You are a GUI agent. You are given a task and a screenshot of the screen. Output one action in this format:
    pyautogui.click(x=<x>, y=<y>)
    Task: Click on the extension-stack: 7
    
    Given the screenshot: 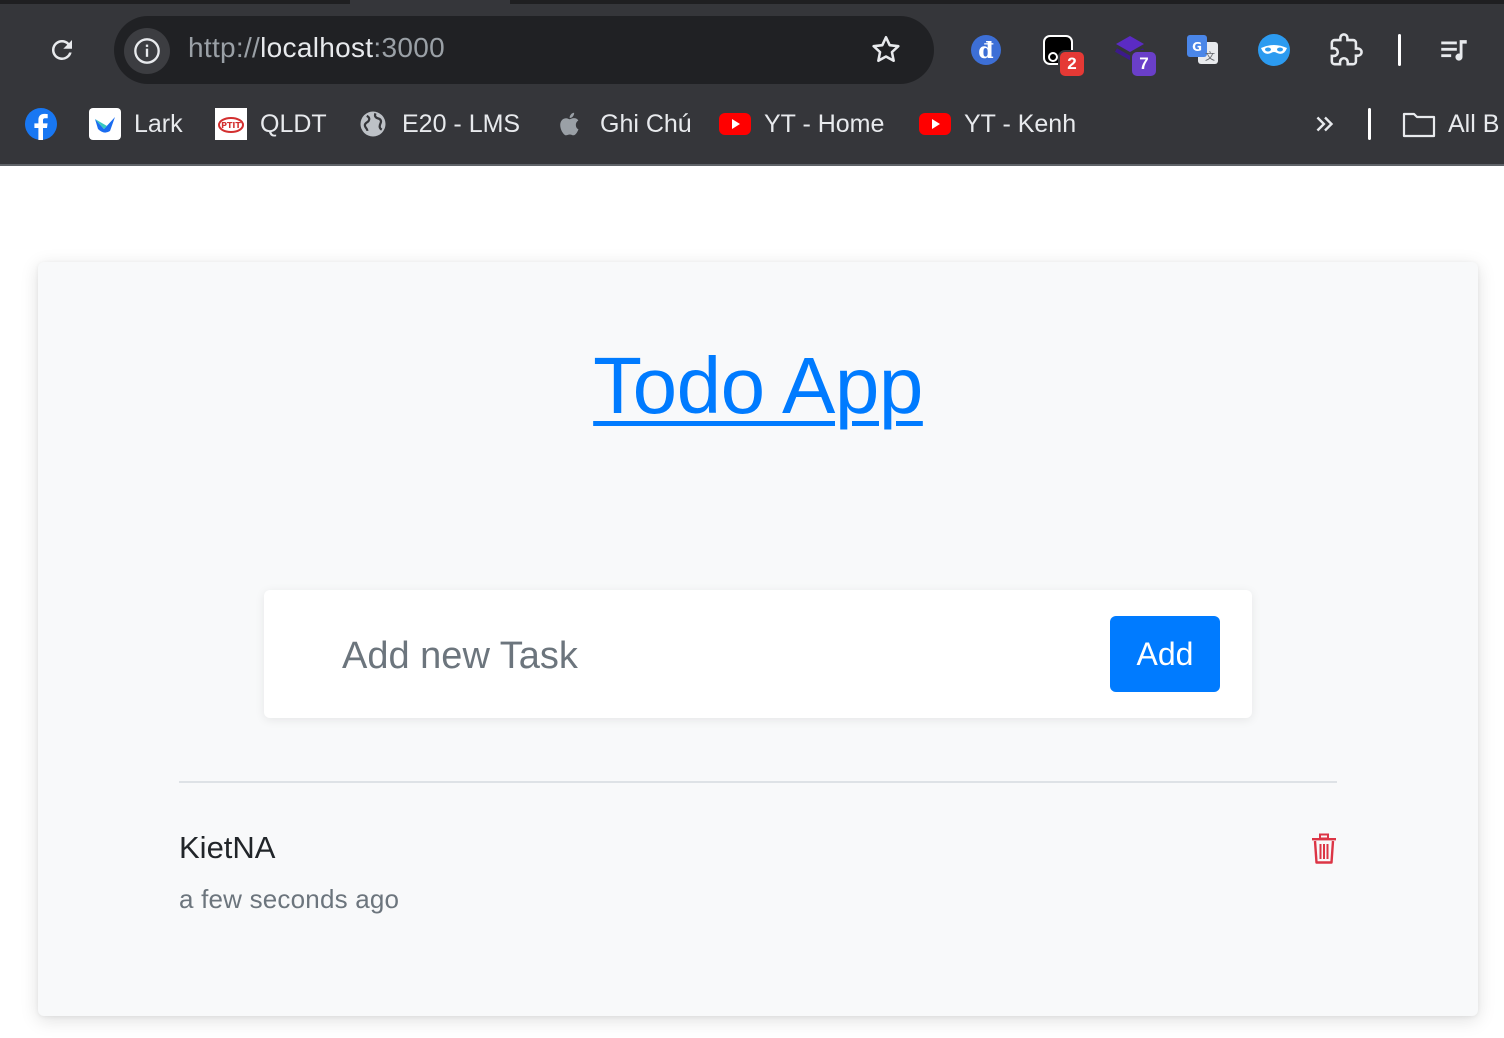 What is the action you would take?
    pyautogui.click(x=1133, y=53)
    